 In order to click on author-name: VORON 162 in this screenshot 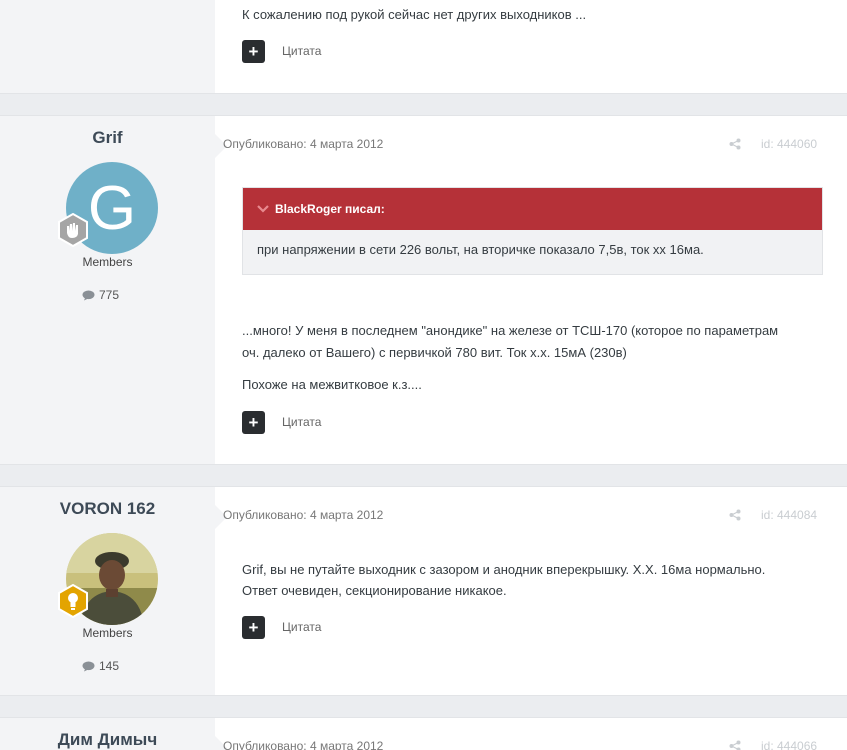, I will do `click(107, 509)`.